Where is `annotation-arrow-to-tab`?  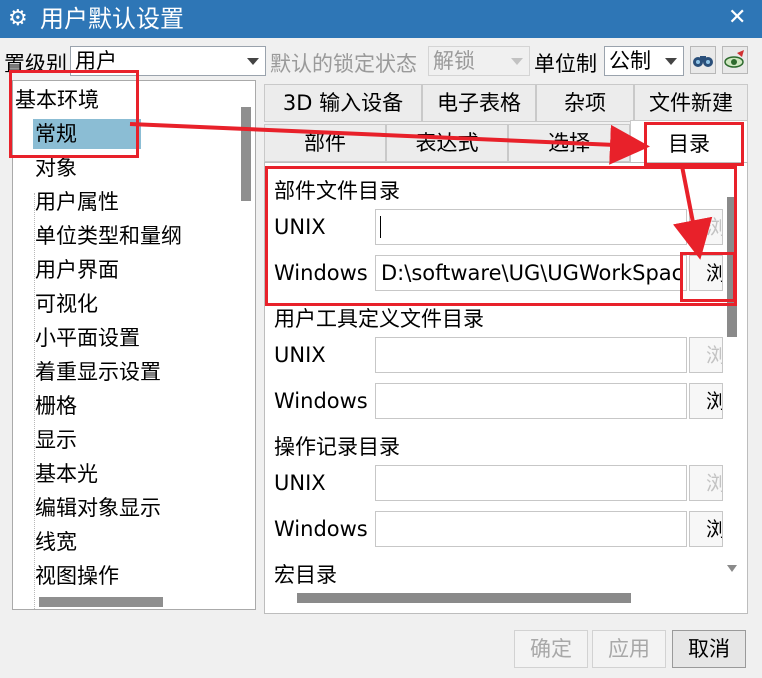
annotation-arrow-to-tab is located at coordinates (389, 143).